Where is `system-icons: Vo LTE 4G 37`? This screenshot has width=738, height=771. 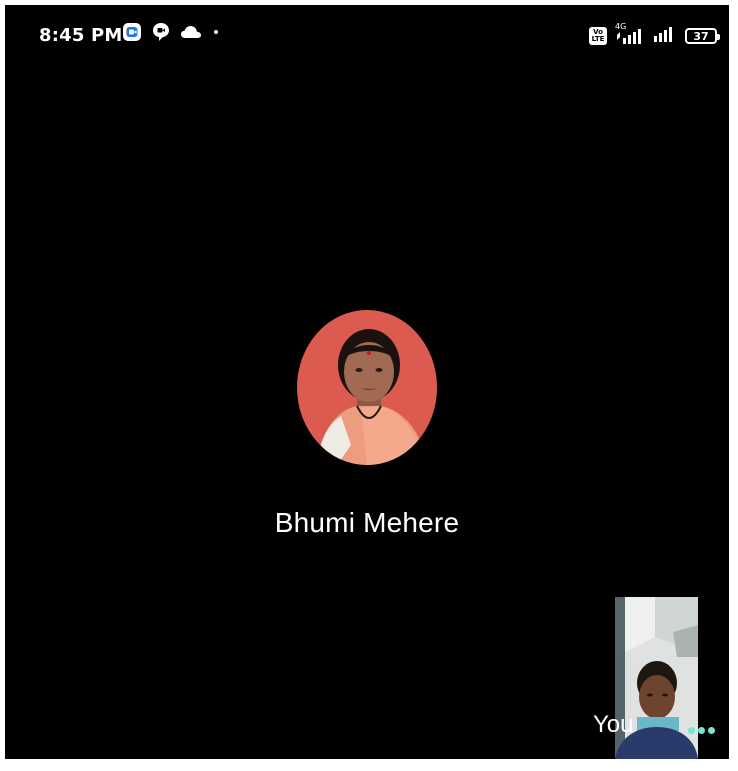 system-icons: Vo LTE 4G 37 is located at coordinates (654, 34).